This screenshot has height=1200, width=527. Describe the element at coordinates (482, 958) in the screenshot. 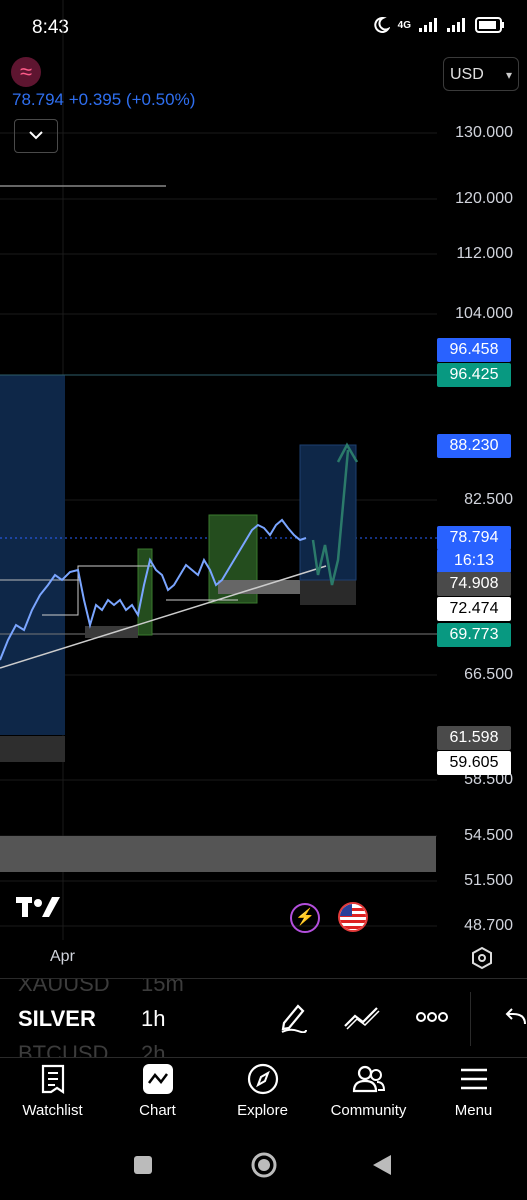

I see `chart-settings-icon` at that location.